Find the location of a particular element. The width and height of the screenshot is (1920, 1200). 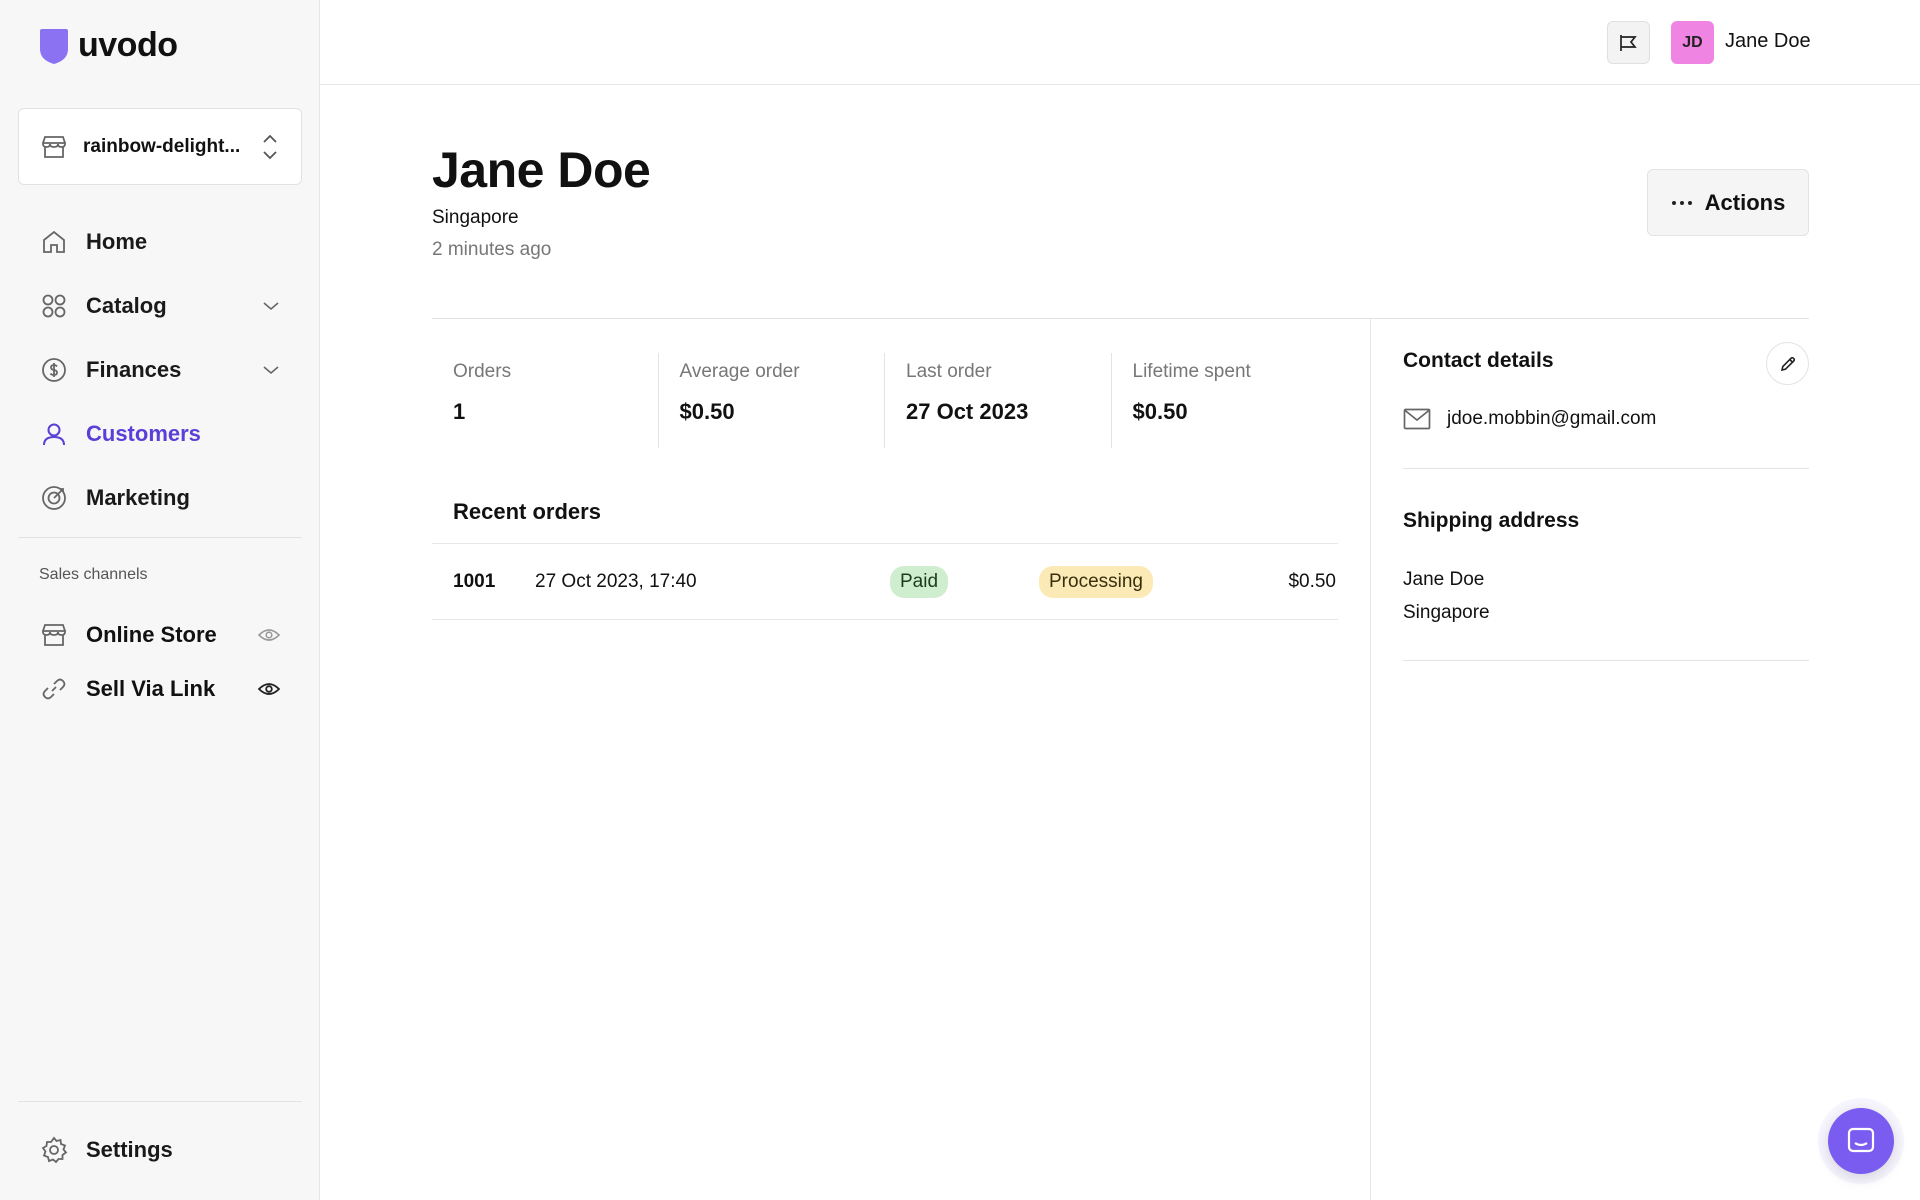

column-divider is located at coordinates (1370, 759).